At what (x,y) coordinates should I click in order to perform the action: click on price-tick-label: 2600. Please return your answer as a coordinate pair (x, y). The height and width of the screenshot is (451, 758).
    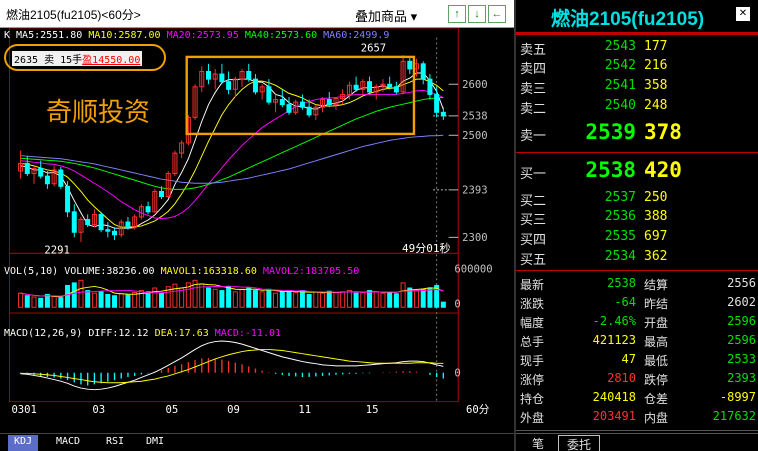
    Looking at the image, I should click on (474, 85).